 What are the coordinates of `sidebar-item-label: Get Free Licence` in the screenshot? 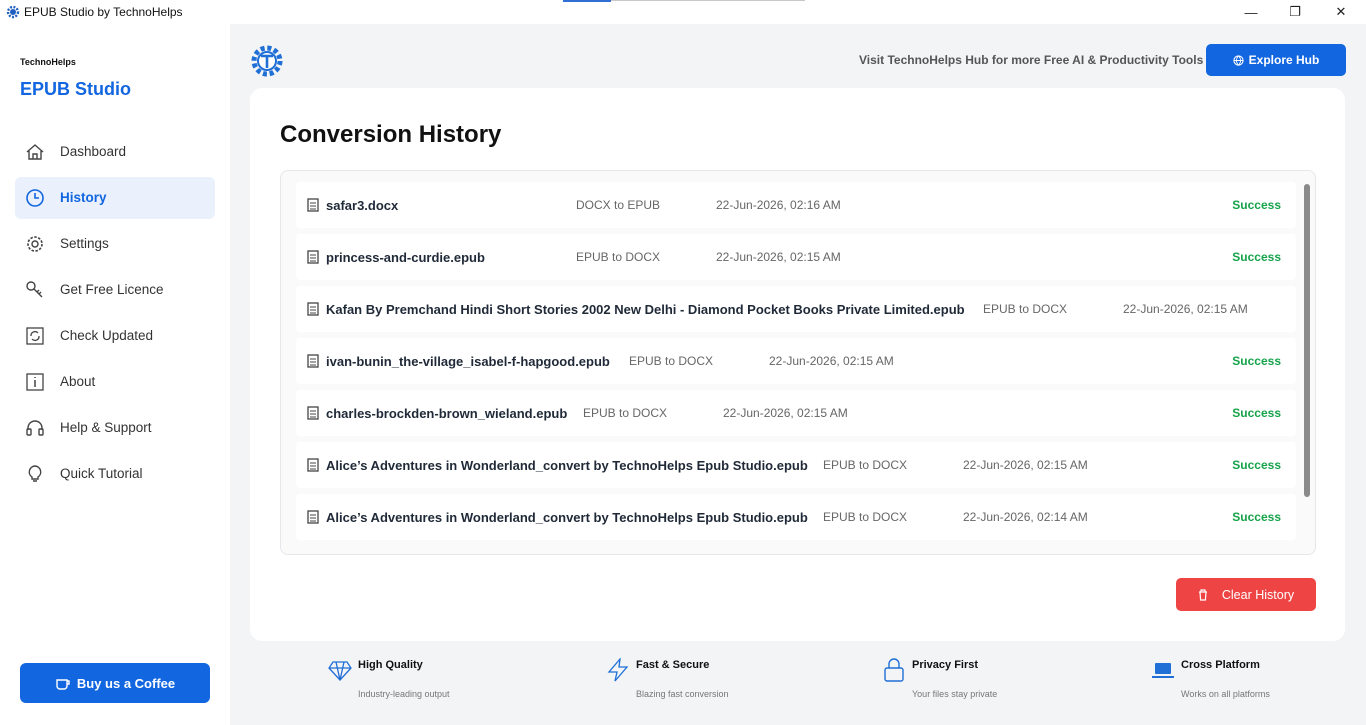 It's located at (112, 289).